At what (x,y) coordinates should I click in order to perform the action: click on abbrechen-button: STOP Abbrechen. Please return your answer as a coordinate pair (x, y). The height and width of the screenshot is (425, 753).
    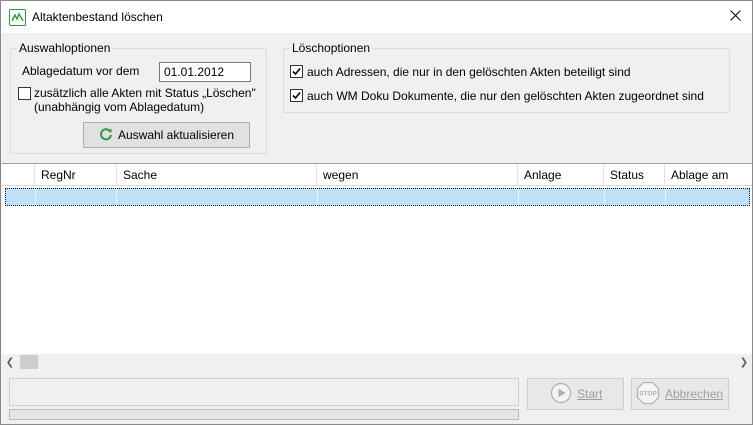
    Looking at the image, I should click on (680, 394).